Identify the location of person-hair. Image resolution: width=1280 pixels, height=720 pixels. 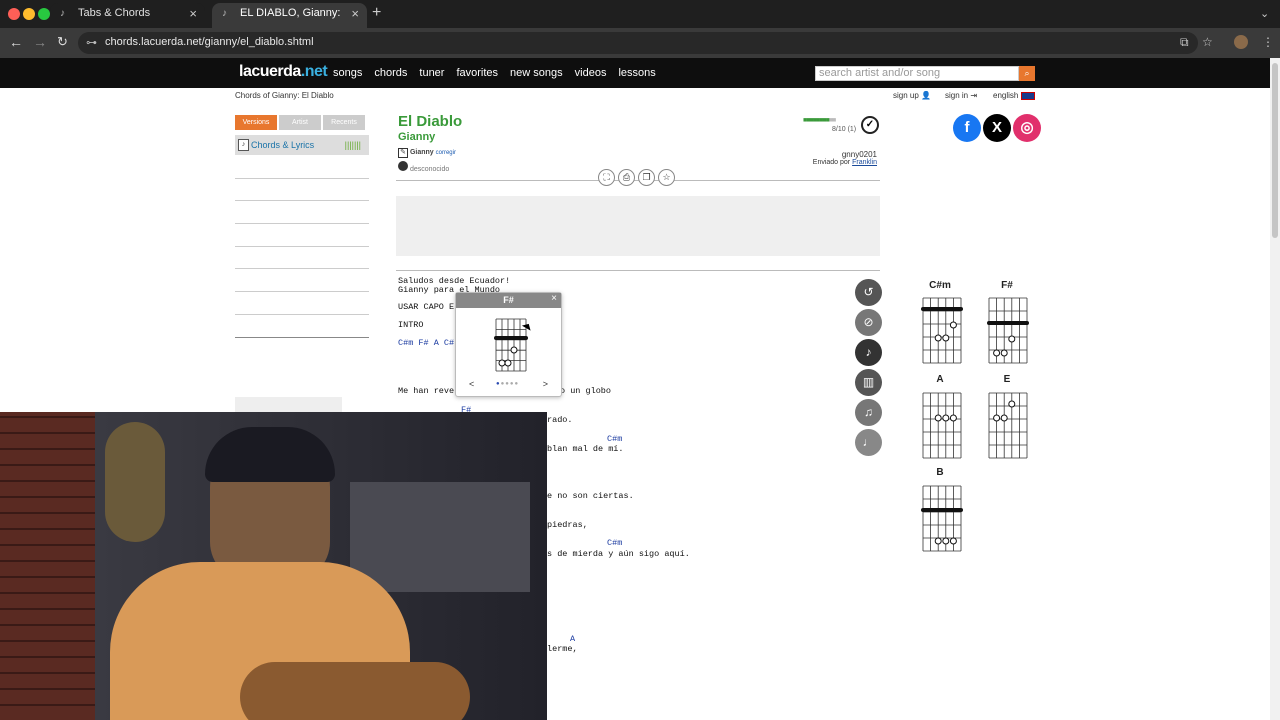
(270, 454).